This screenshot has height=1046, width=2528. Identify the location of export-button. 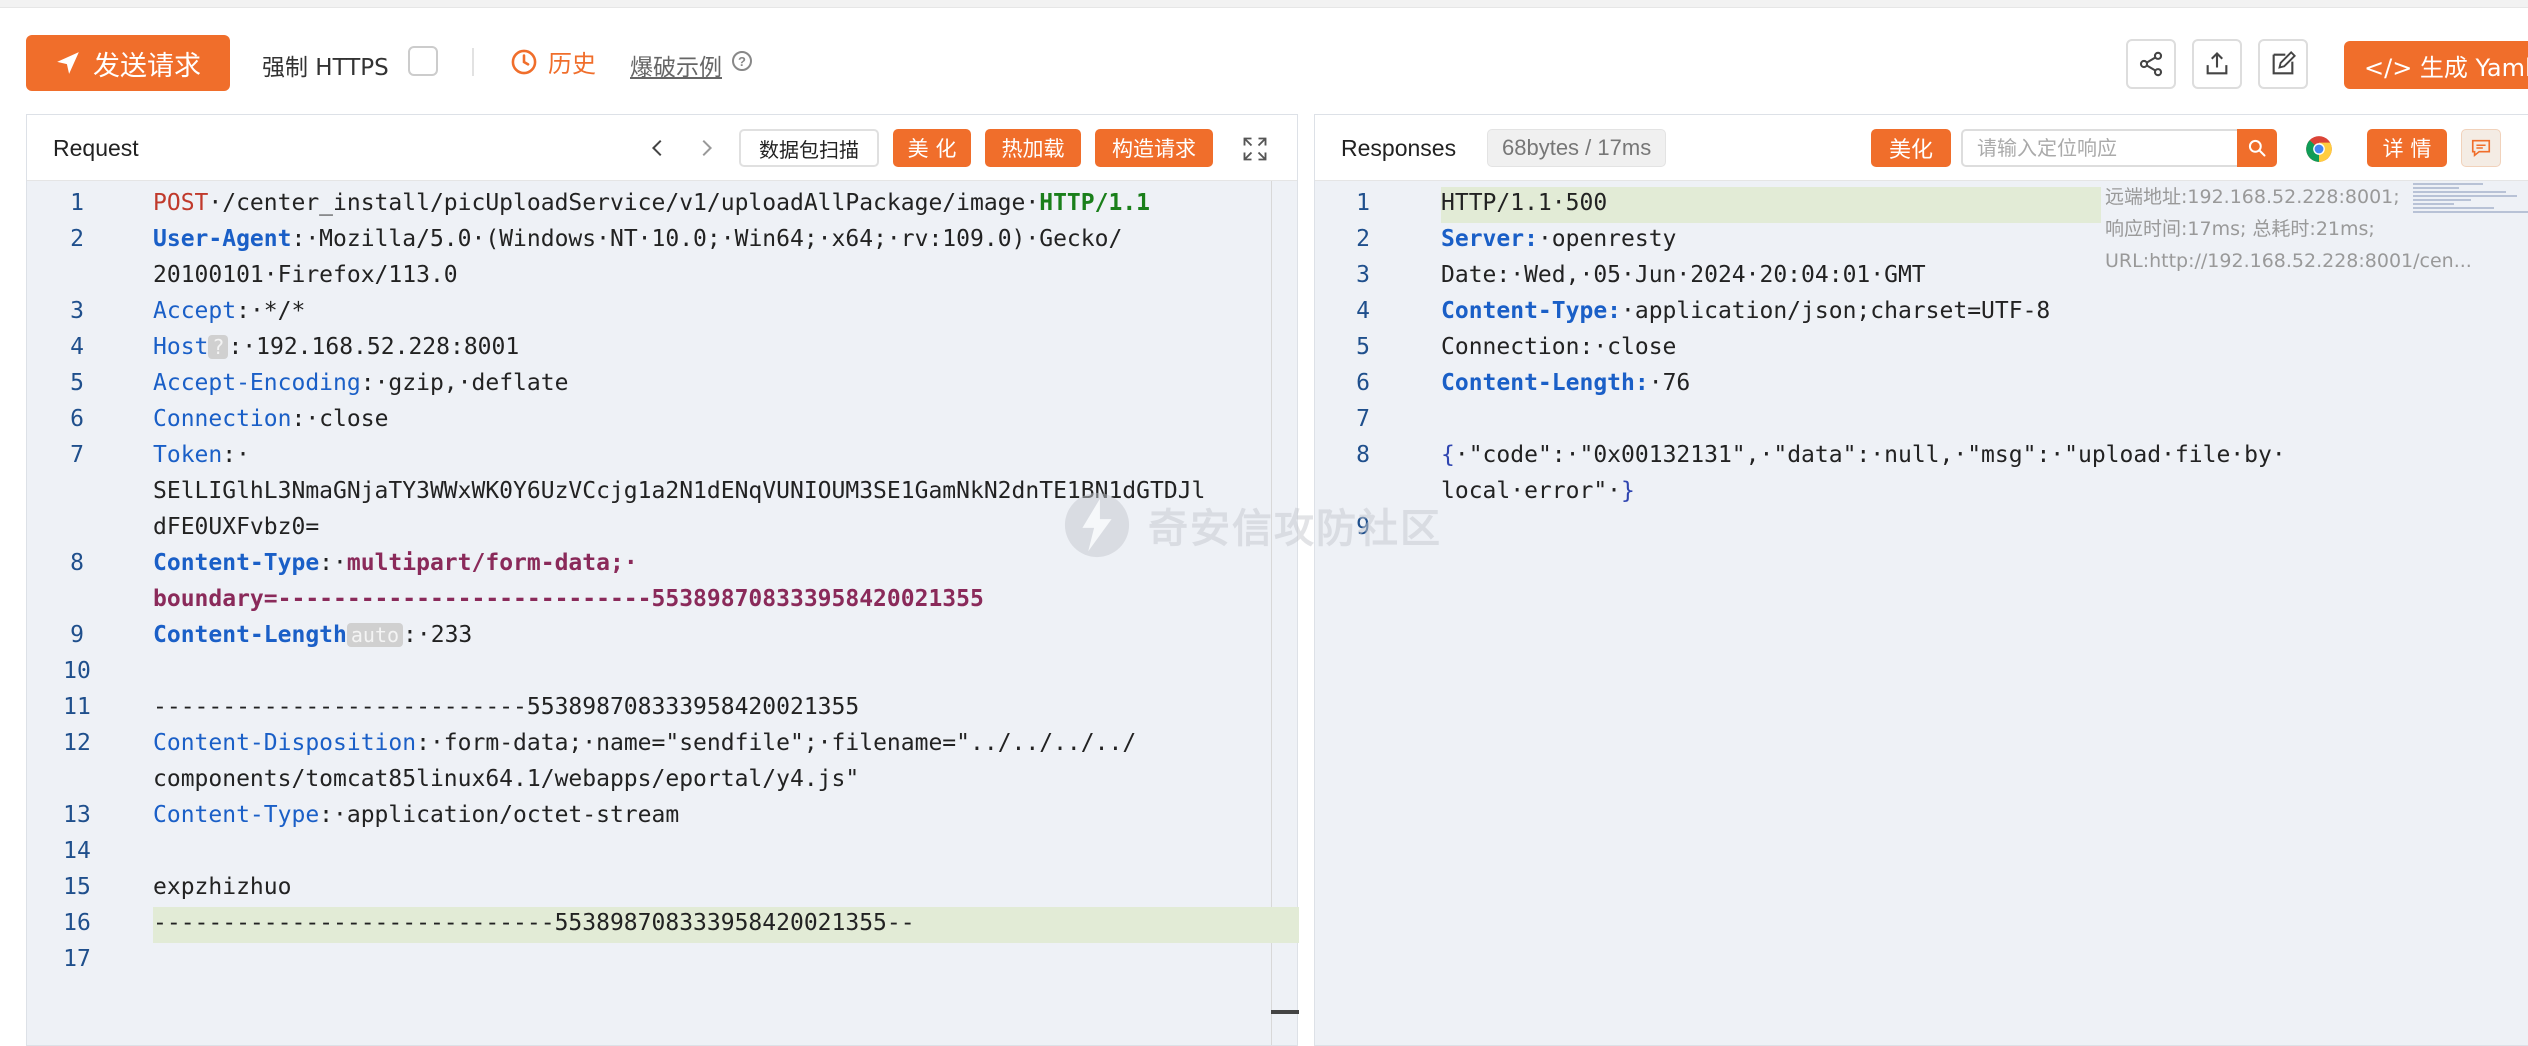
(2217, 64).